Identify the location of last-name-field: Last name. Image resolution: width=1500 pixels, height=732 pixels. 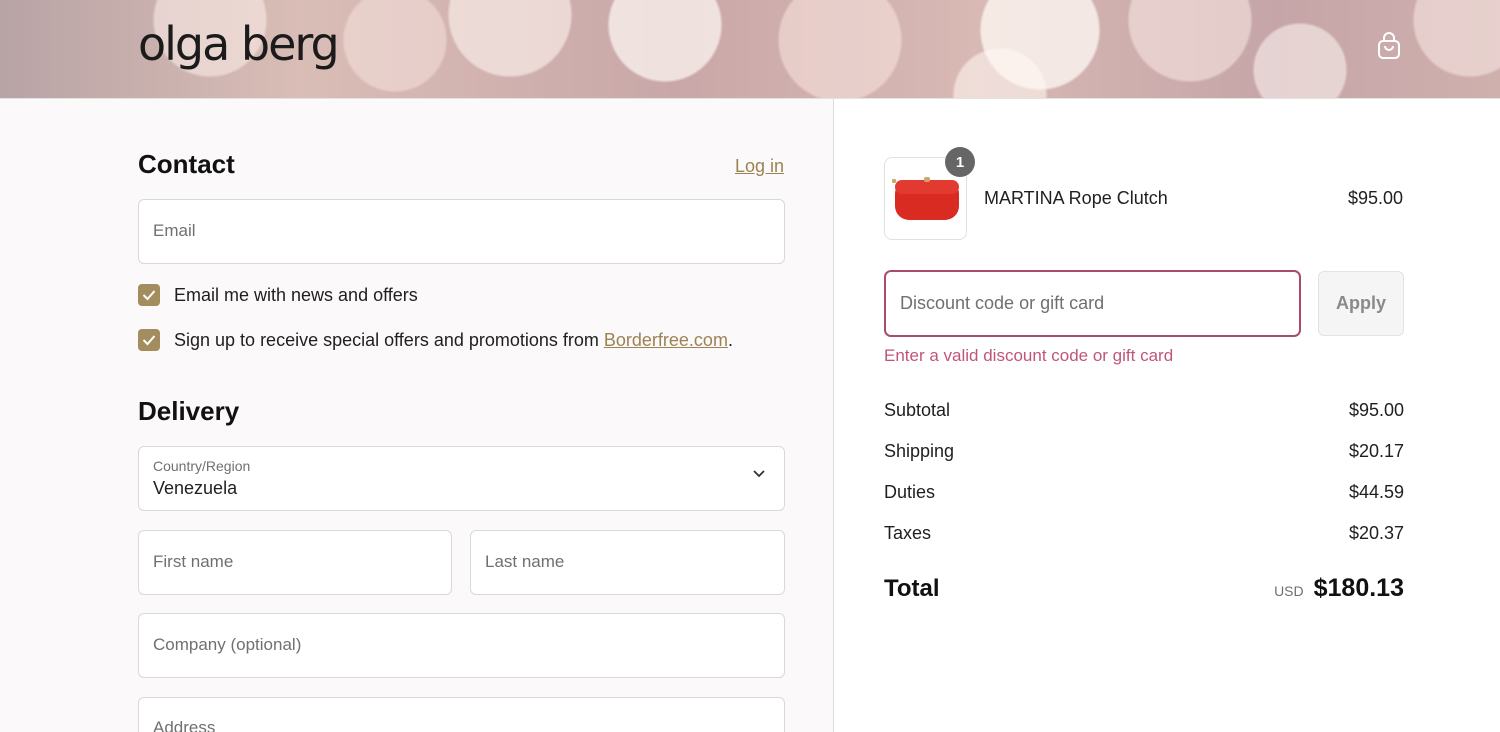
(627, 562).